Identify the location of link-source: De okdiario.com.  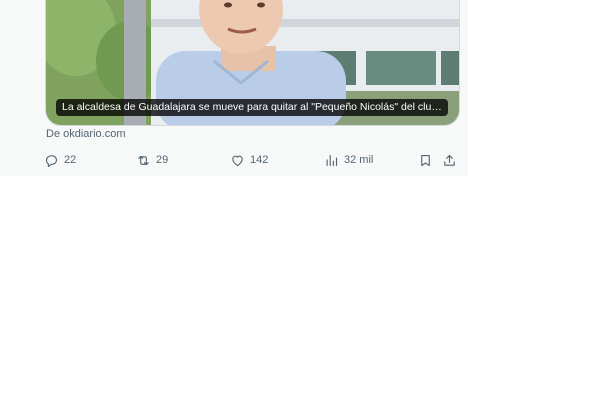
(85, 134).